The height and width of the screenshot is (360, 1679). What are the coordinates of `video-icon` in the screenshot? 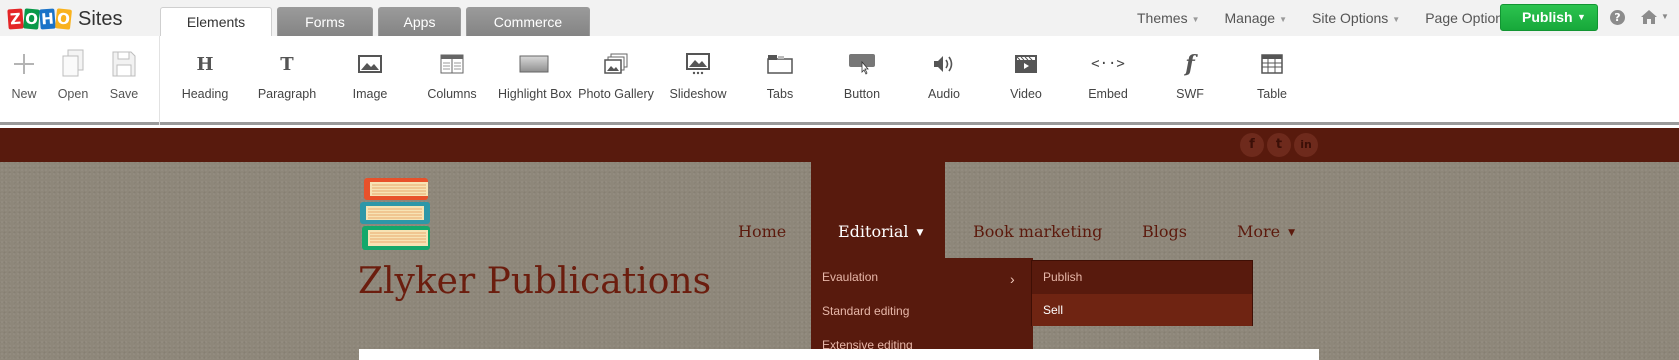 It's located at (1026, 64).